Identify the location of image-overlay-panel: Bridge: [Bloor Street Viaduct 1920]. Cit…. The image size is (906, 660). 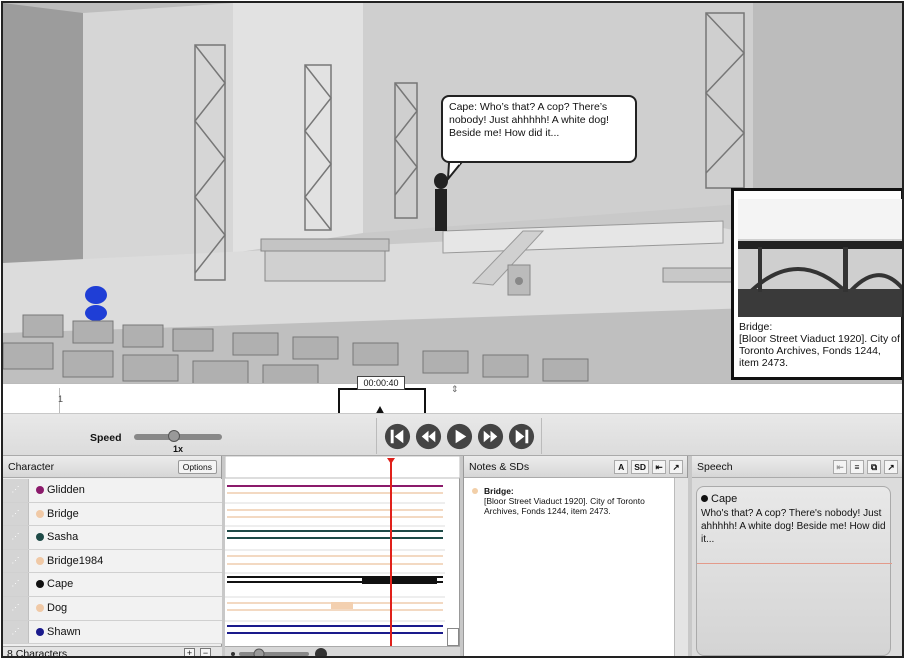
(816, 284).